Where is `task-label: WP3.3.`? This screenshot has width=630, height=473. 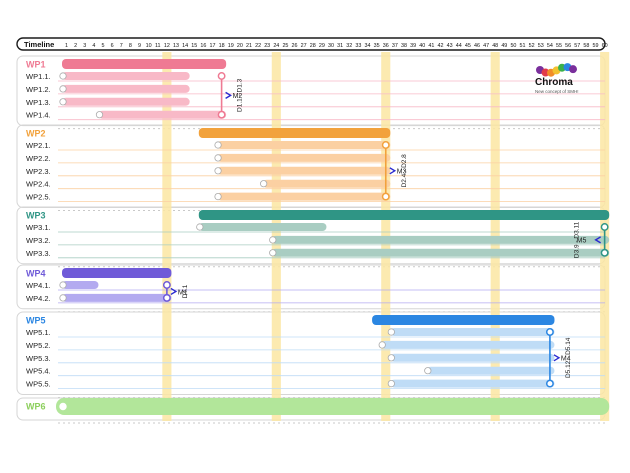 task-label: WP3.3. is located at coordinates (38, 253).